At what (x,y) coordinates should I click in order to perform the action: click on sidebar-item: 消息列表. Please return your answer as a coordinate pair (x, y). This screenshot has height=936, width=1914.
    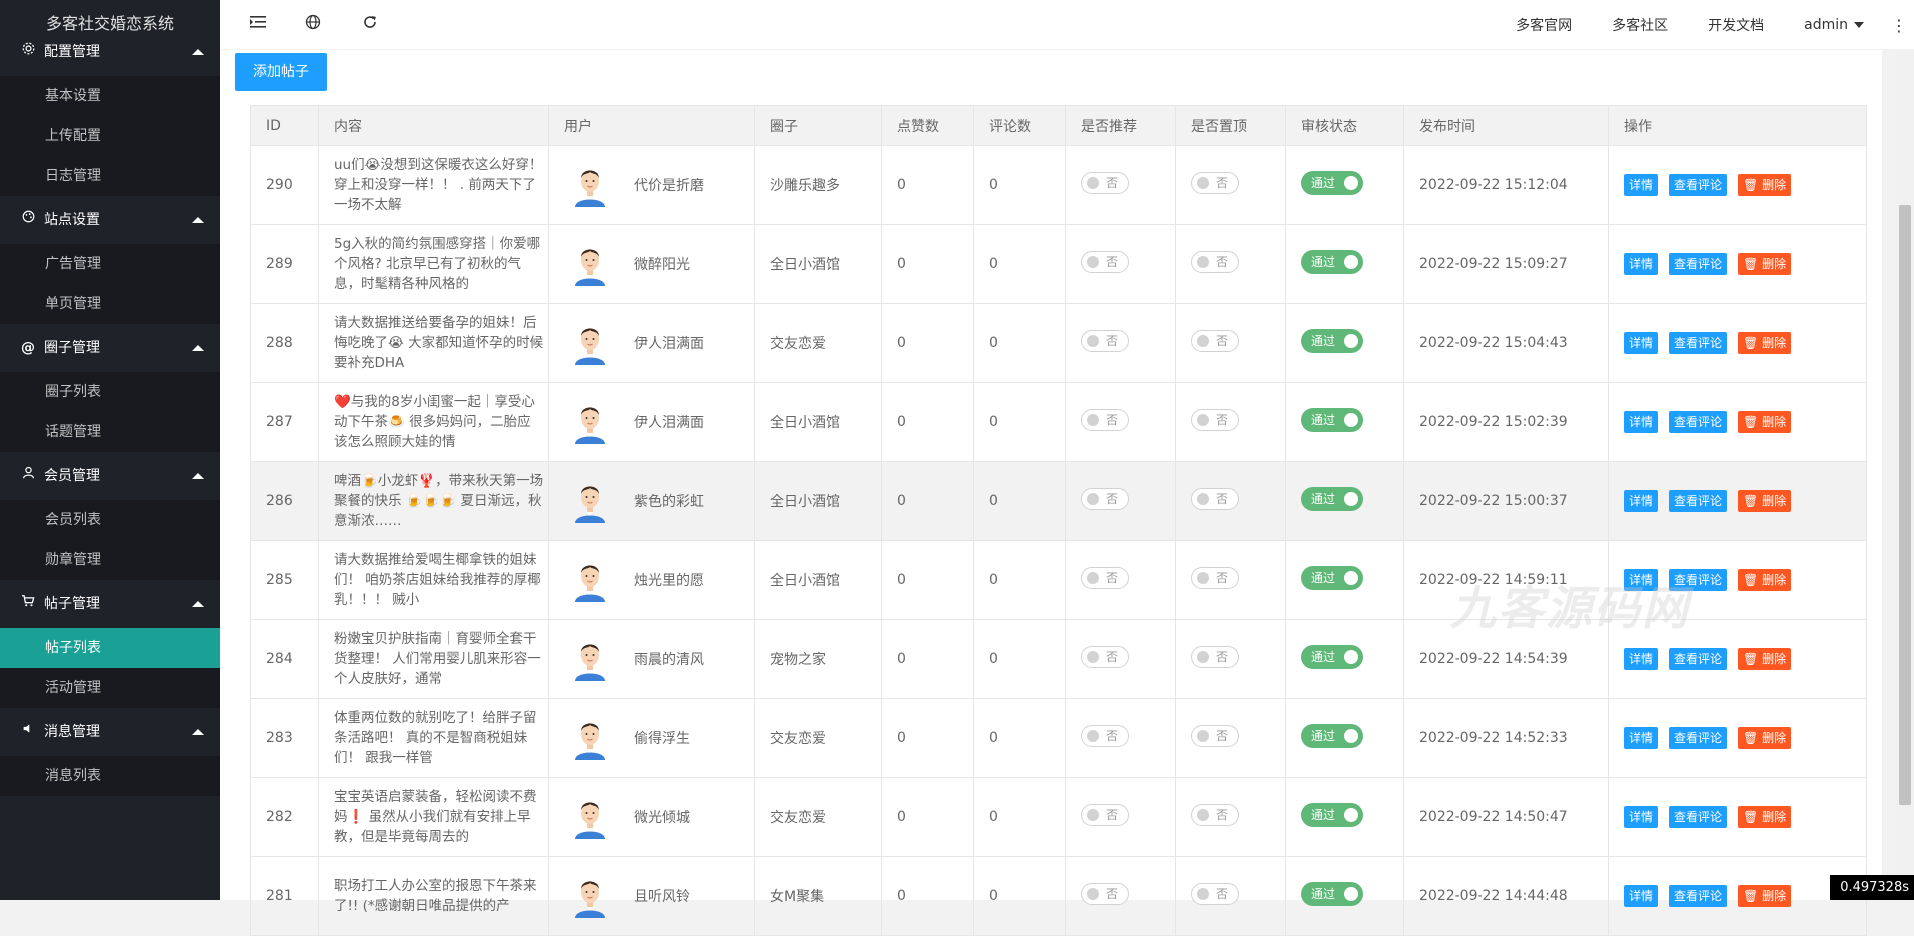
    Looking at the image, I should click on (110, 776).